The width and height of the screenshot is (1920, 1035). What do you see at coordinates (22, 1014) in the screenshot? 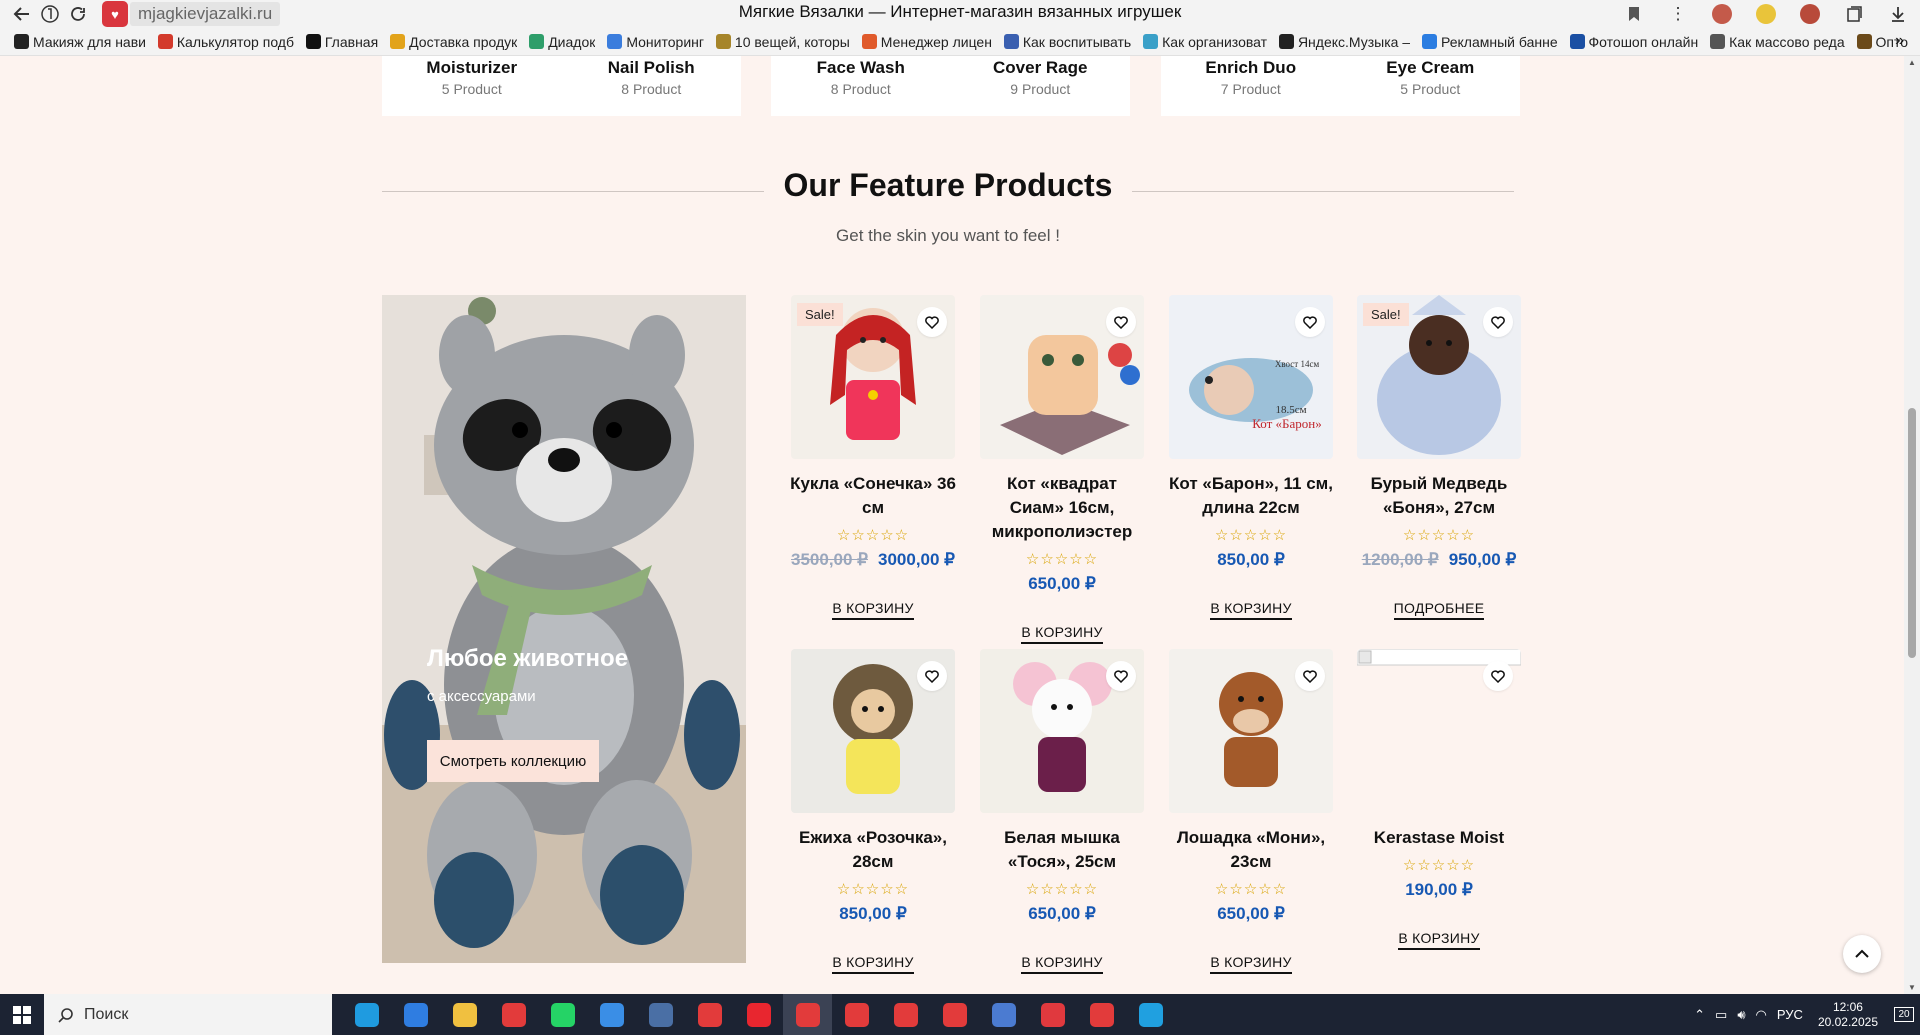
I see `start-button` at bounding box center [22, 1014].